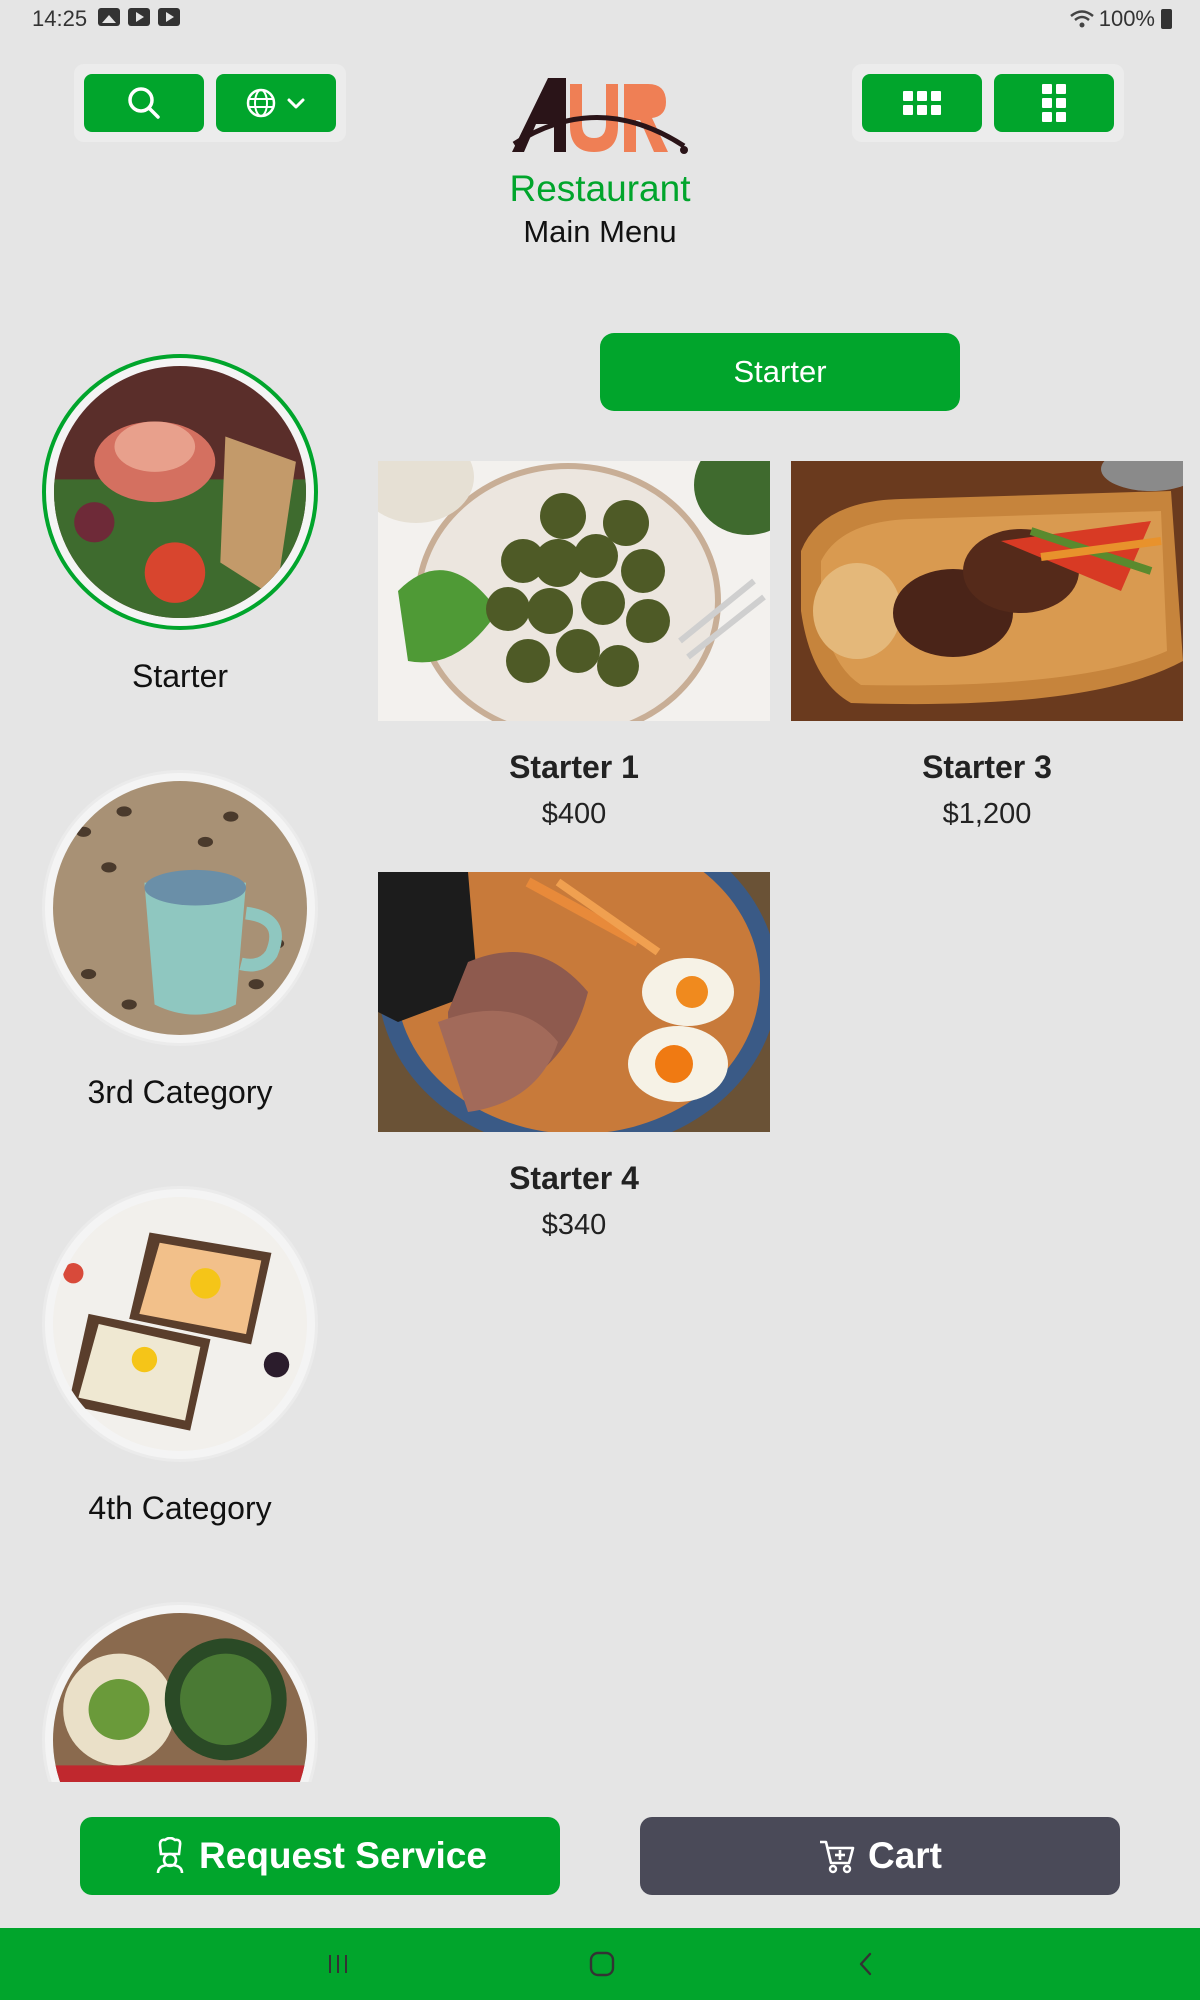 This screenshot has width=1200, height=2000. I want to click on list-view-button, so click(1054, 103).